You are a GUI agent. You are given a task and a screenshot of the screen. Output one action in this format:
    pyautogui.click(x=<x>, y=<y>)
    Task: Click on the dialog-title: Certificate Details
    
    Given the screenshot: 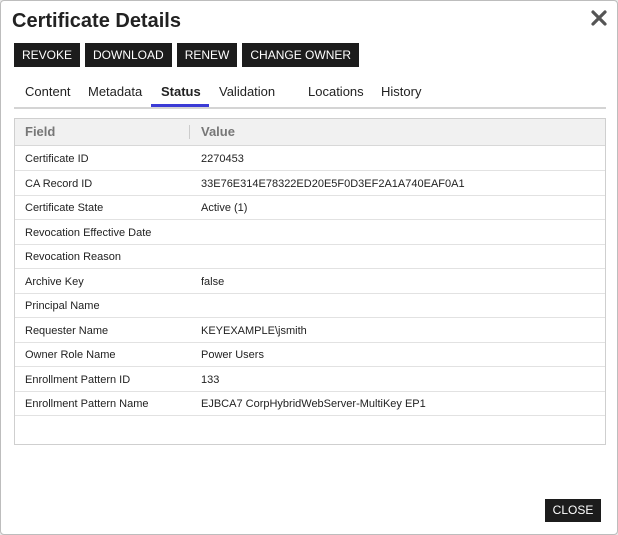 What is the action you would take?
    pyautogui.click(x=96, y=21)
    